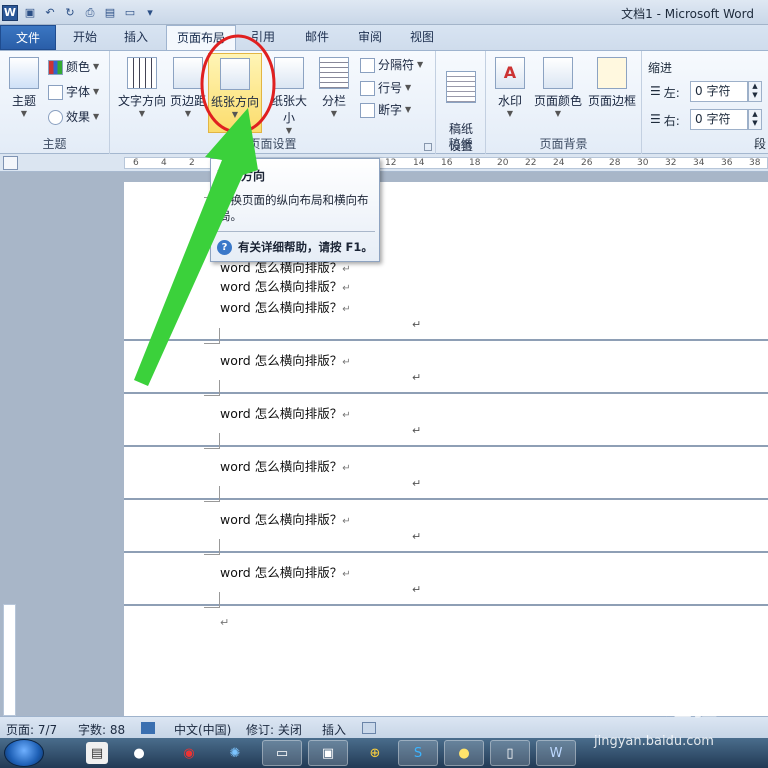 The width and height of the screenshot is (768, 768). I want to click on open-folder-icon: ▭, so click(130, 13).